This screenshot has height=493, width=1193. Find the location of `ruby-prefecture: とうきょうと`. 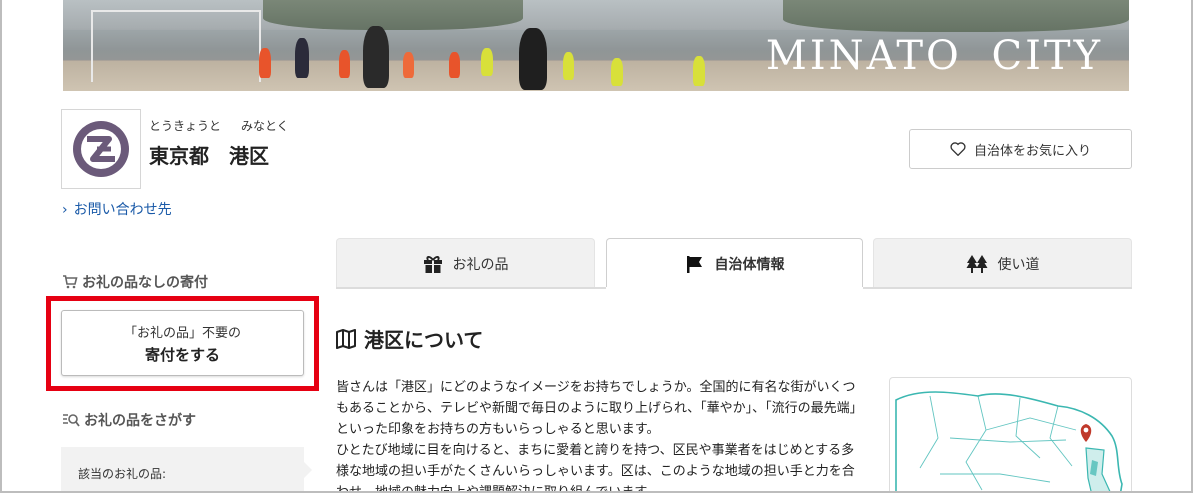

ruby-prefecture: とうきょうと is located at coordinates (185, 126).